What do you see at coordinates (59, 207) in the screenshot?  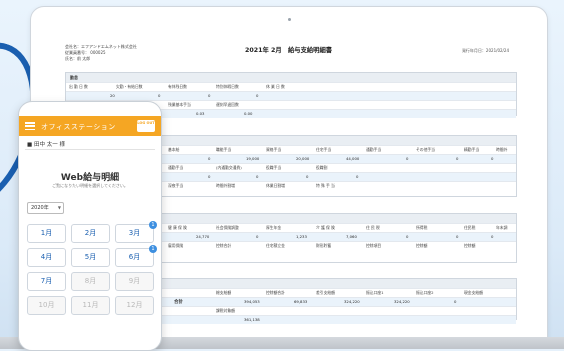 I see `chevron-down-icon: ▼` at bounding box center [59, 207].